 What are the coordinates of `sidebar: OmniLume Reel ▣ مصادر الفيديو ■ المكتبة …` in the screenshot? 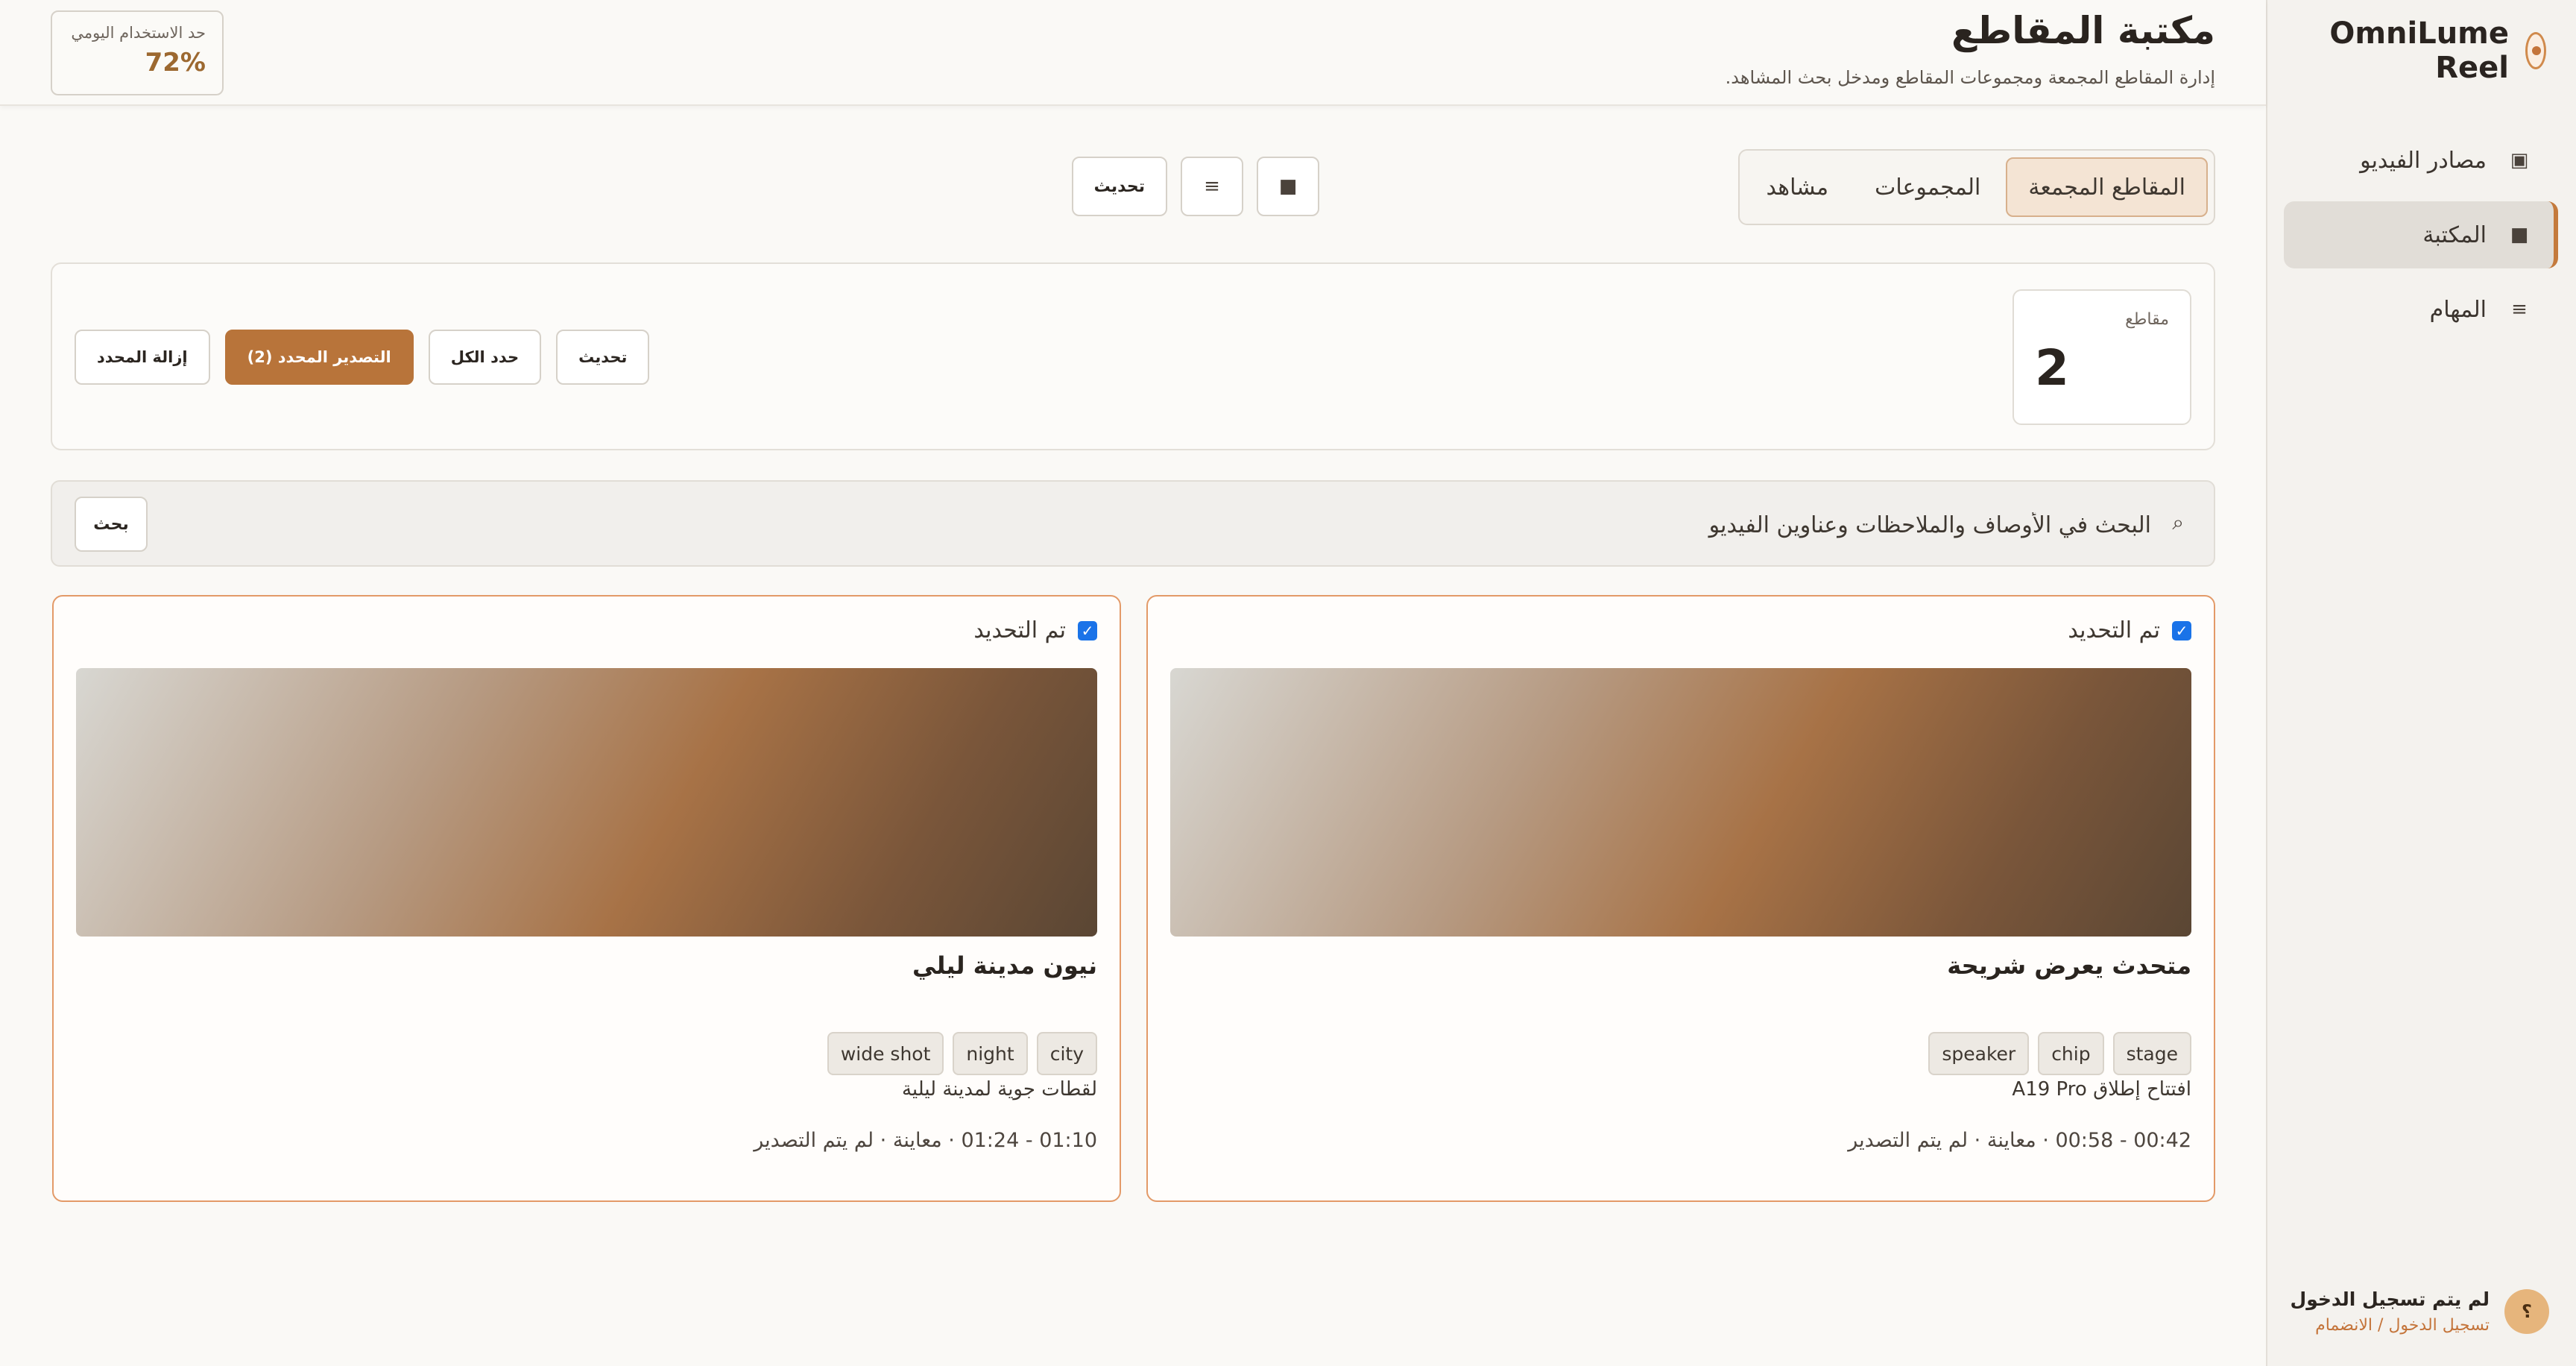 It's located at (2421, 683).